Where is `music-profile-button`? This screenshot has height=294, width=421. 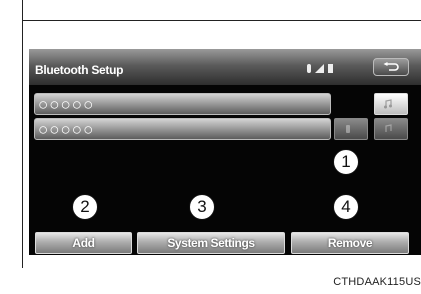
music-profile-button is located at coordinates (391, 104).